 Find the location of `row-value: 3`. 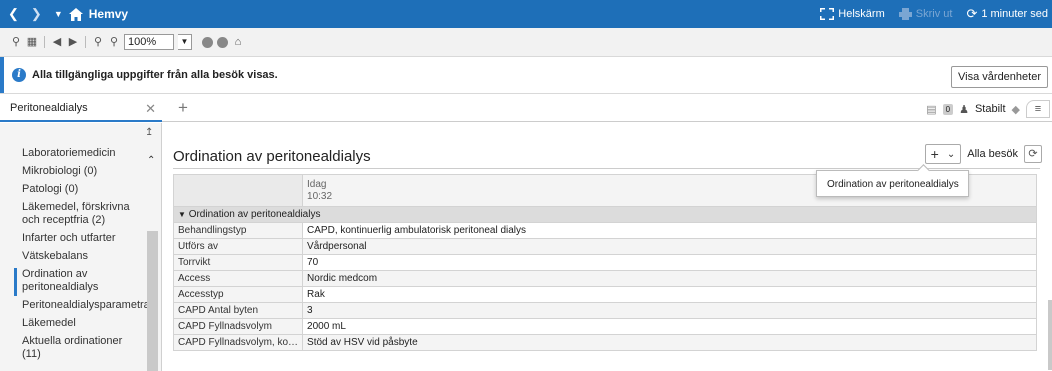

row-value: 3 is located at coordinates (669, 310).